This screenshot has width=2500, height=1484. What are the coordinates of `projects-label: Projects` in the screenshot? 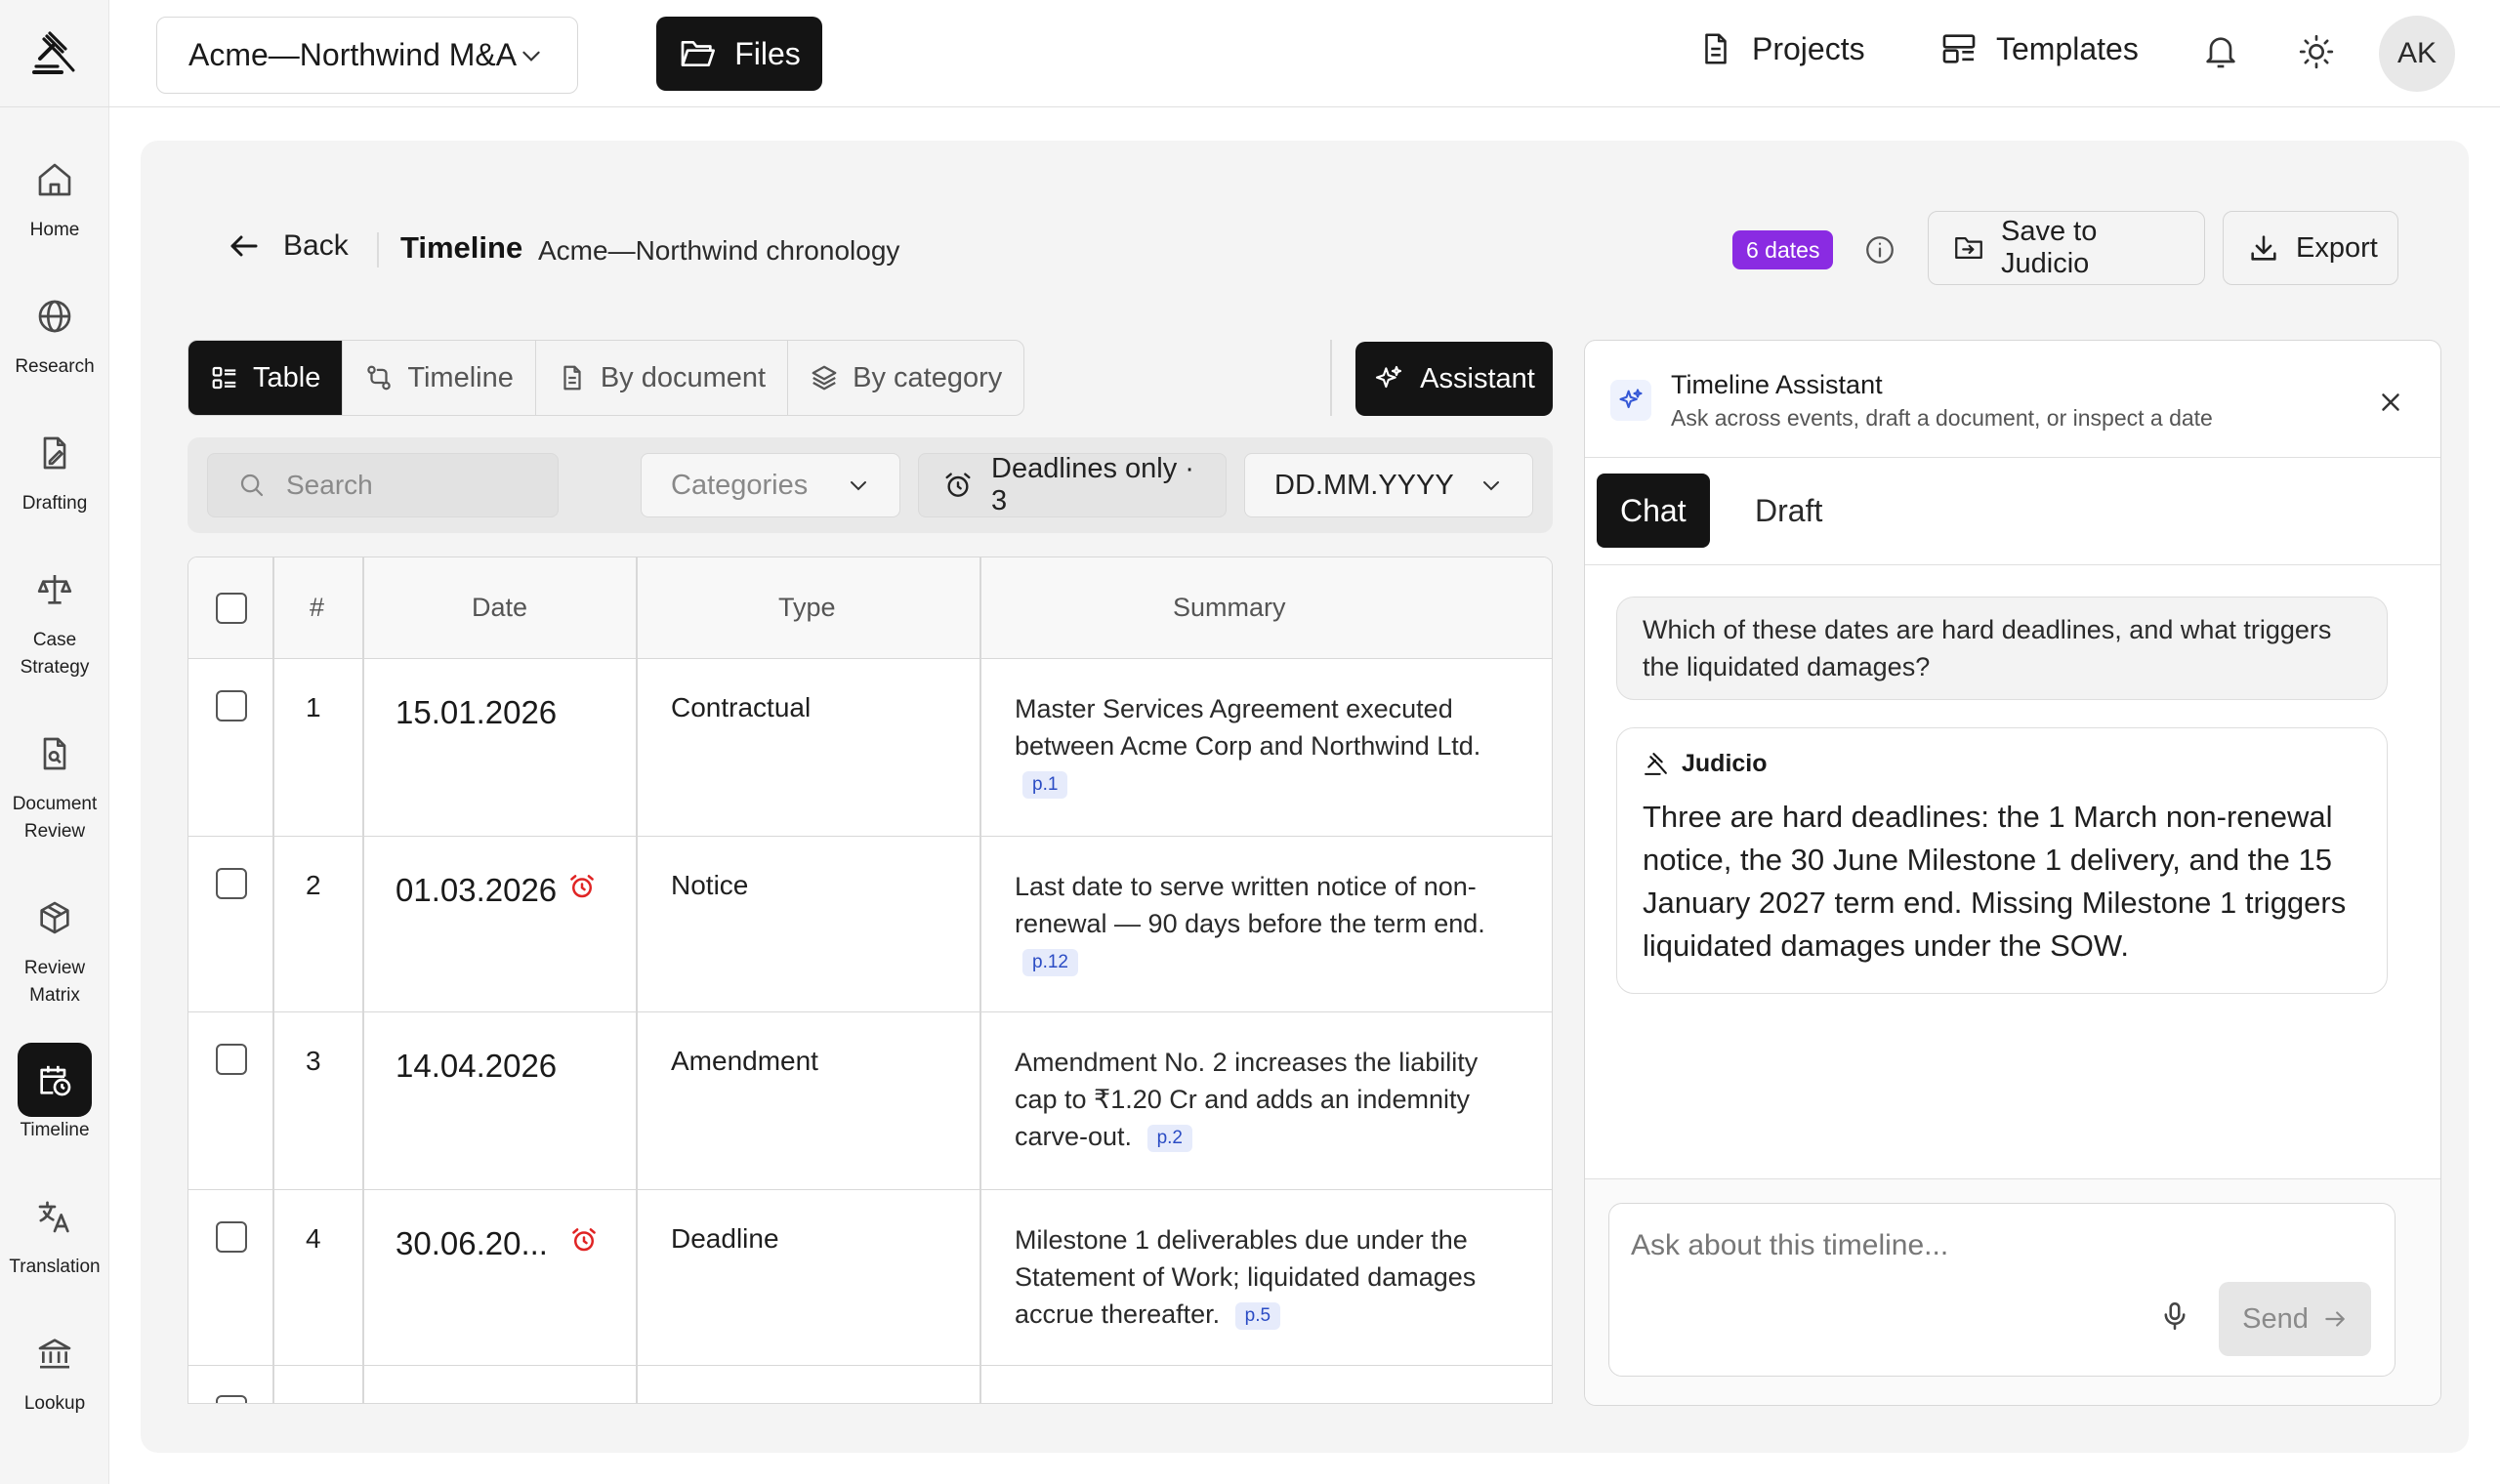 It's located at (1808, 48).